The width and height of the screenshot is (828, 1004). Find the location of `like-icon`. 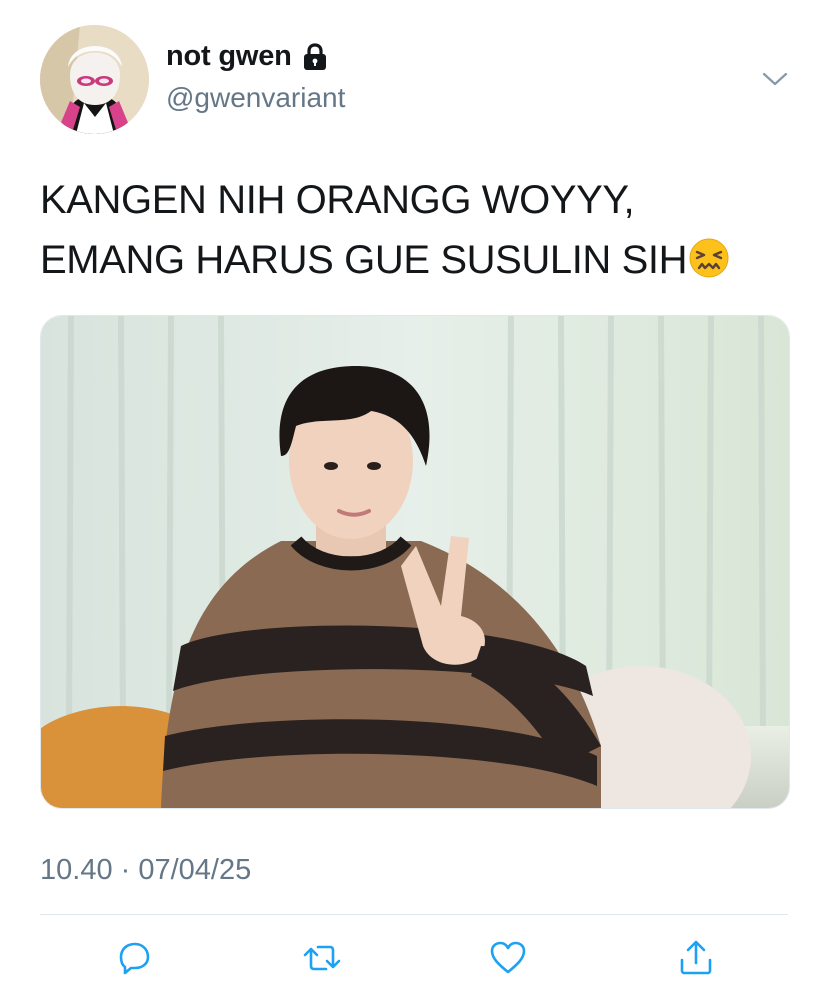

like-icon is located at coordinates (508, 957).